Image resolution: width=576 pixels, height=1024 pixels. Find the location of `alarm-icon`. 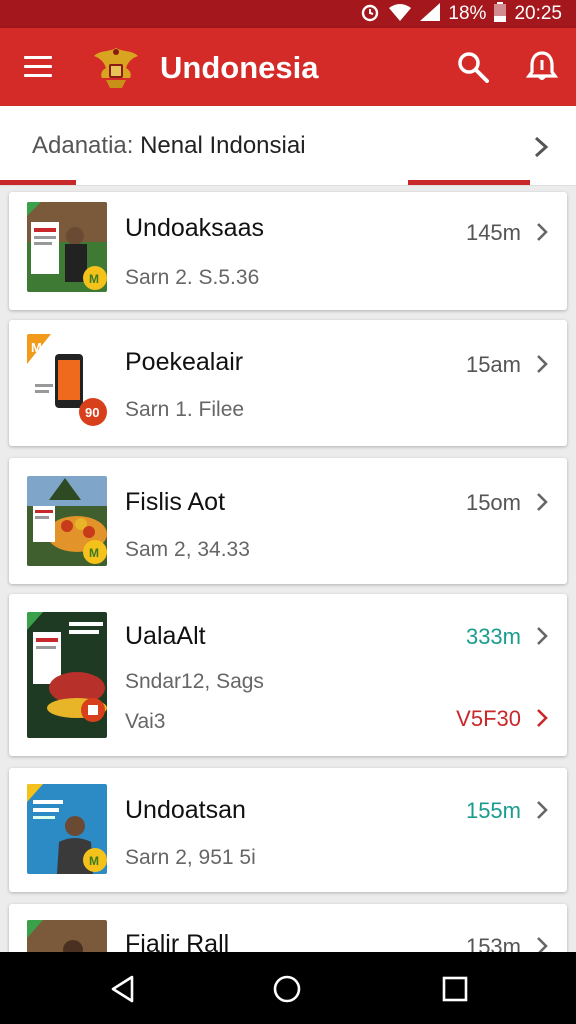

alarm-icon is located at coordinates (370, 14).